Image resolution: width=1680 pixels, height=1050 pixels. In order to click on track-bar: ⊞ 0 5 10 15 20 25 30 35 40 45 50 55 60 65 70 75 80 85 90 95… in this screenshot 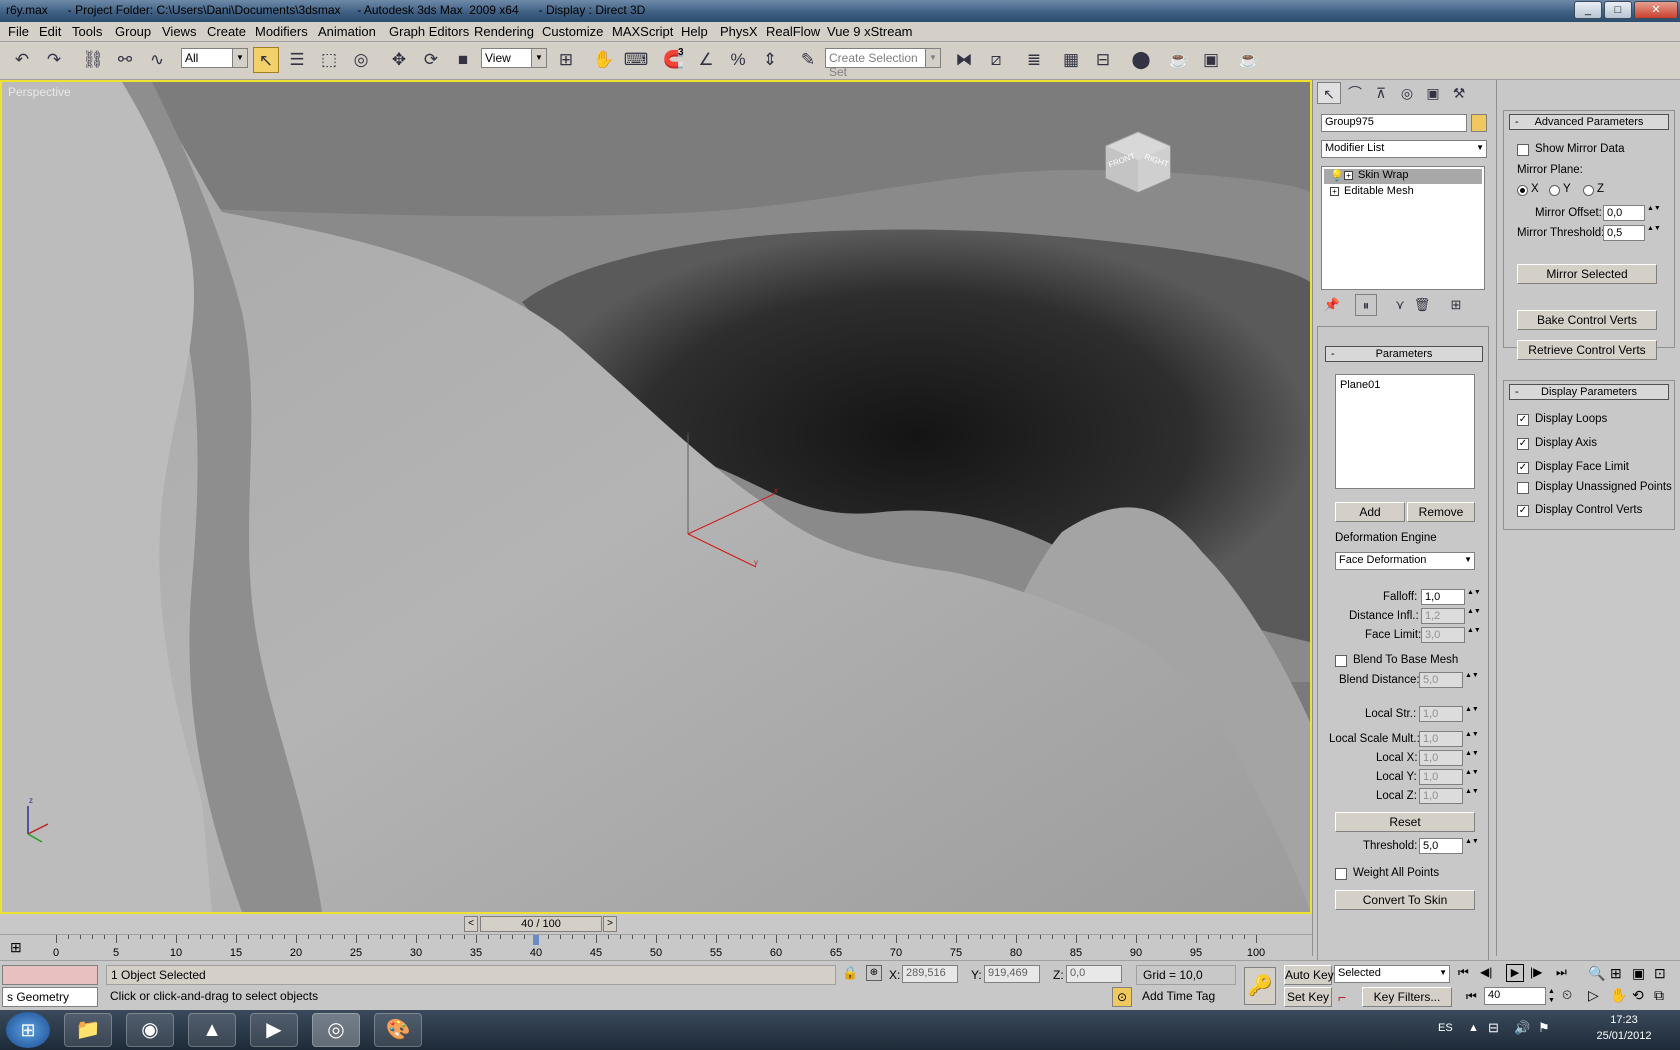, I will do `click(656, 947)`.